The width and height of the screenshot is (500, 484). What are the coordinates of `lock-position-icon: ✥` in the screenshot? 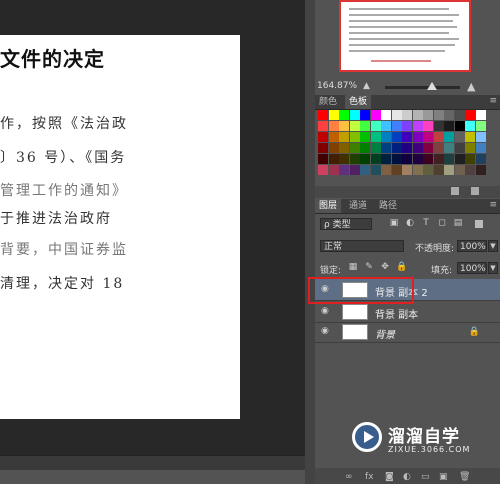 It's located at (385, 267).